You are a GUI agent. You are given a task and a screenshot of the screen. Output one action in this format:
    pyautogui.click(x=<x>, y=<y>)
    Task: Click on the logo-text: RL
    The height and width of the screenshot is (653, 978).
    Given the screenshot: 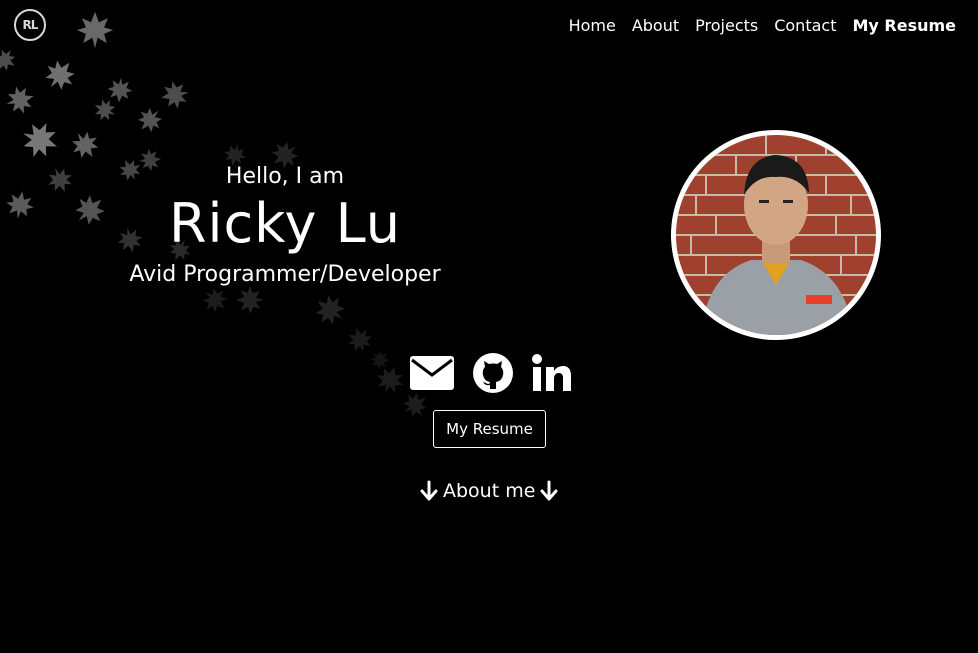 What is the action you would take?
    pyautogui.click(x=30, y=25)
    